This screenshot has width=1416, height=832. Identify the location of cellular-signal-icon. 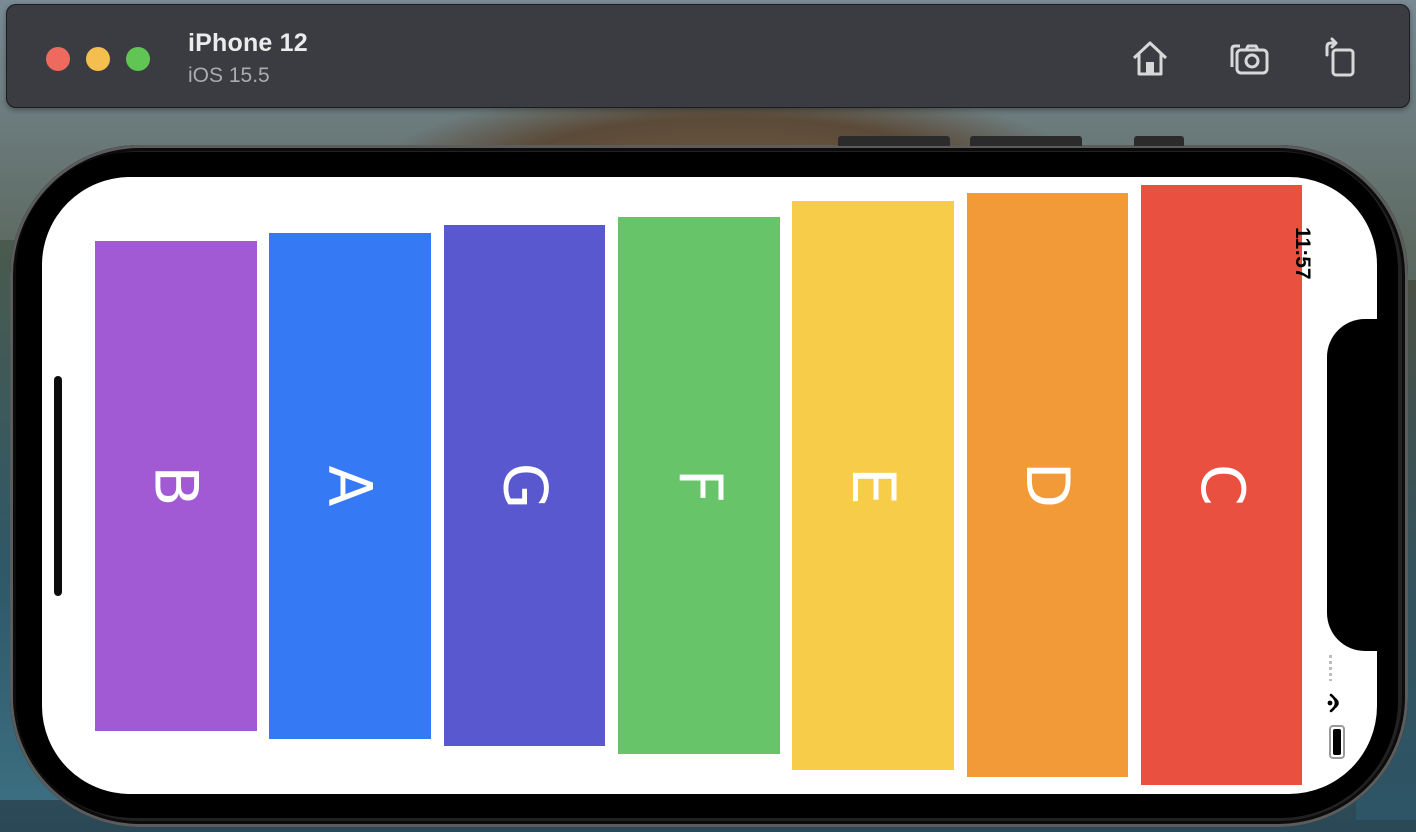
(1330, 668).